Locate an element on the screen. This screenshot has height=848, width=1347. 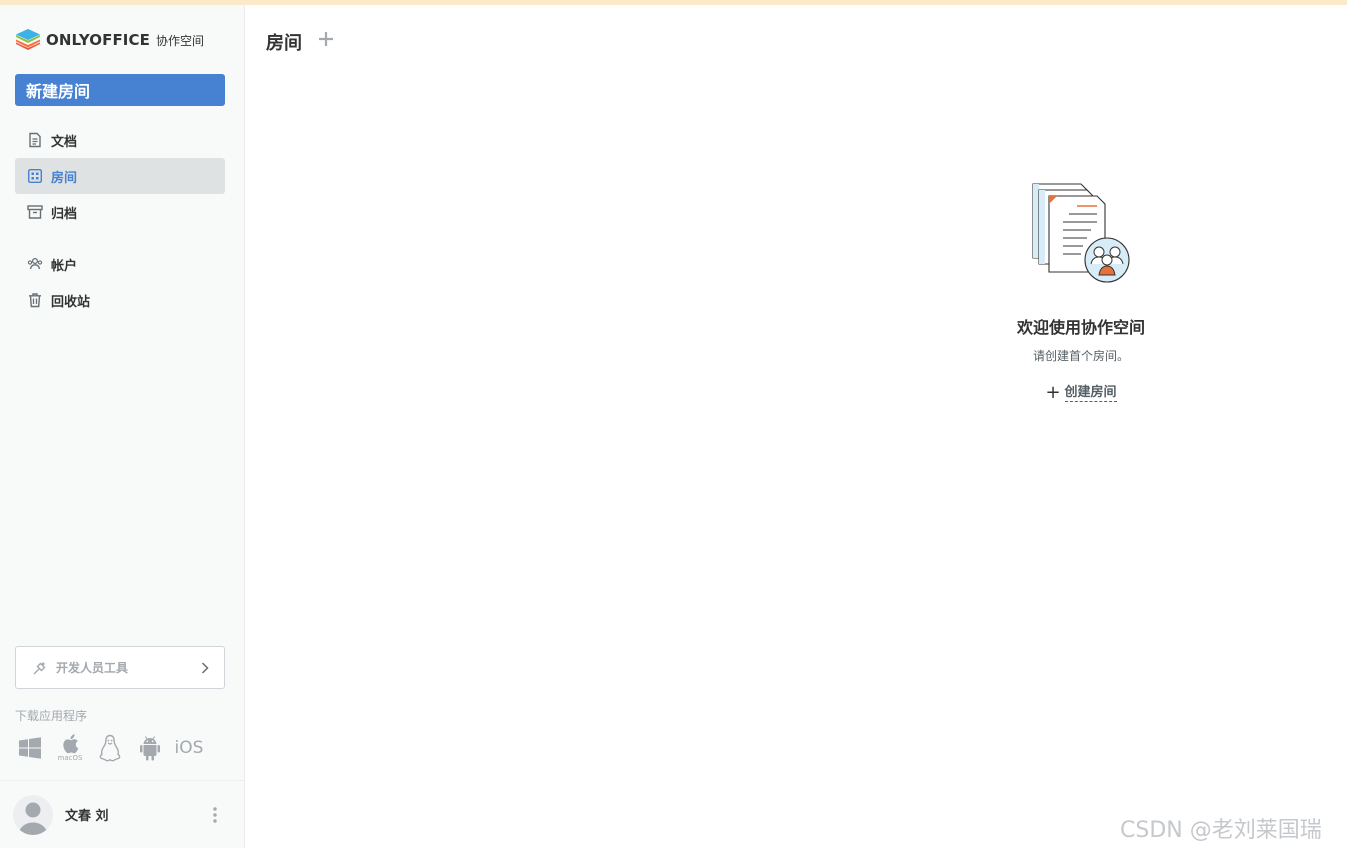
accounts-icon is located at coordinates (35, 264).